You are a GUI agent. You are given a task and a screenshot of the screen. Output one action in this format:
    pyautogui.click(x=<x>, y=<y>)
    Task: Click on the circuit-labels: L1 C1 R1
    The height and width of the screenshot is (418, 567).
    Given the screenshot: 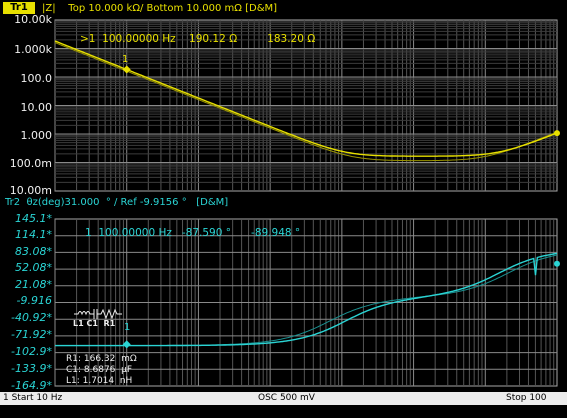 What is the action you would take?
    pyautogui.click(x=94, y=323)
    